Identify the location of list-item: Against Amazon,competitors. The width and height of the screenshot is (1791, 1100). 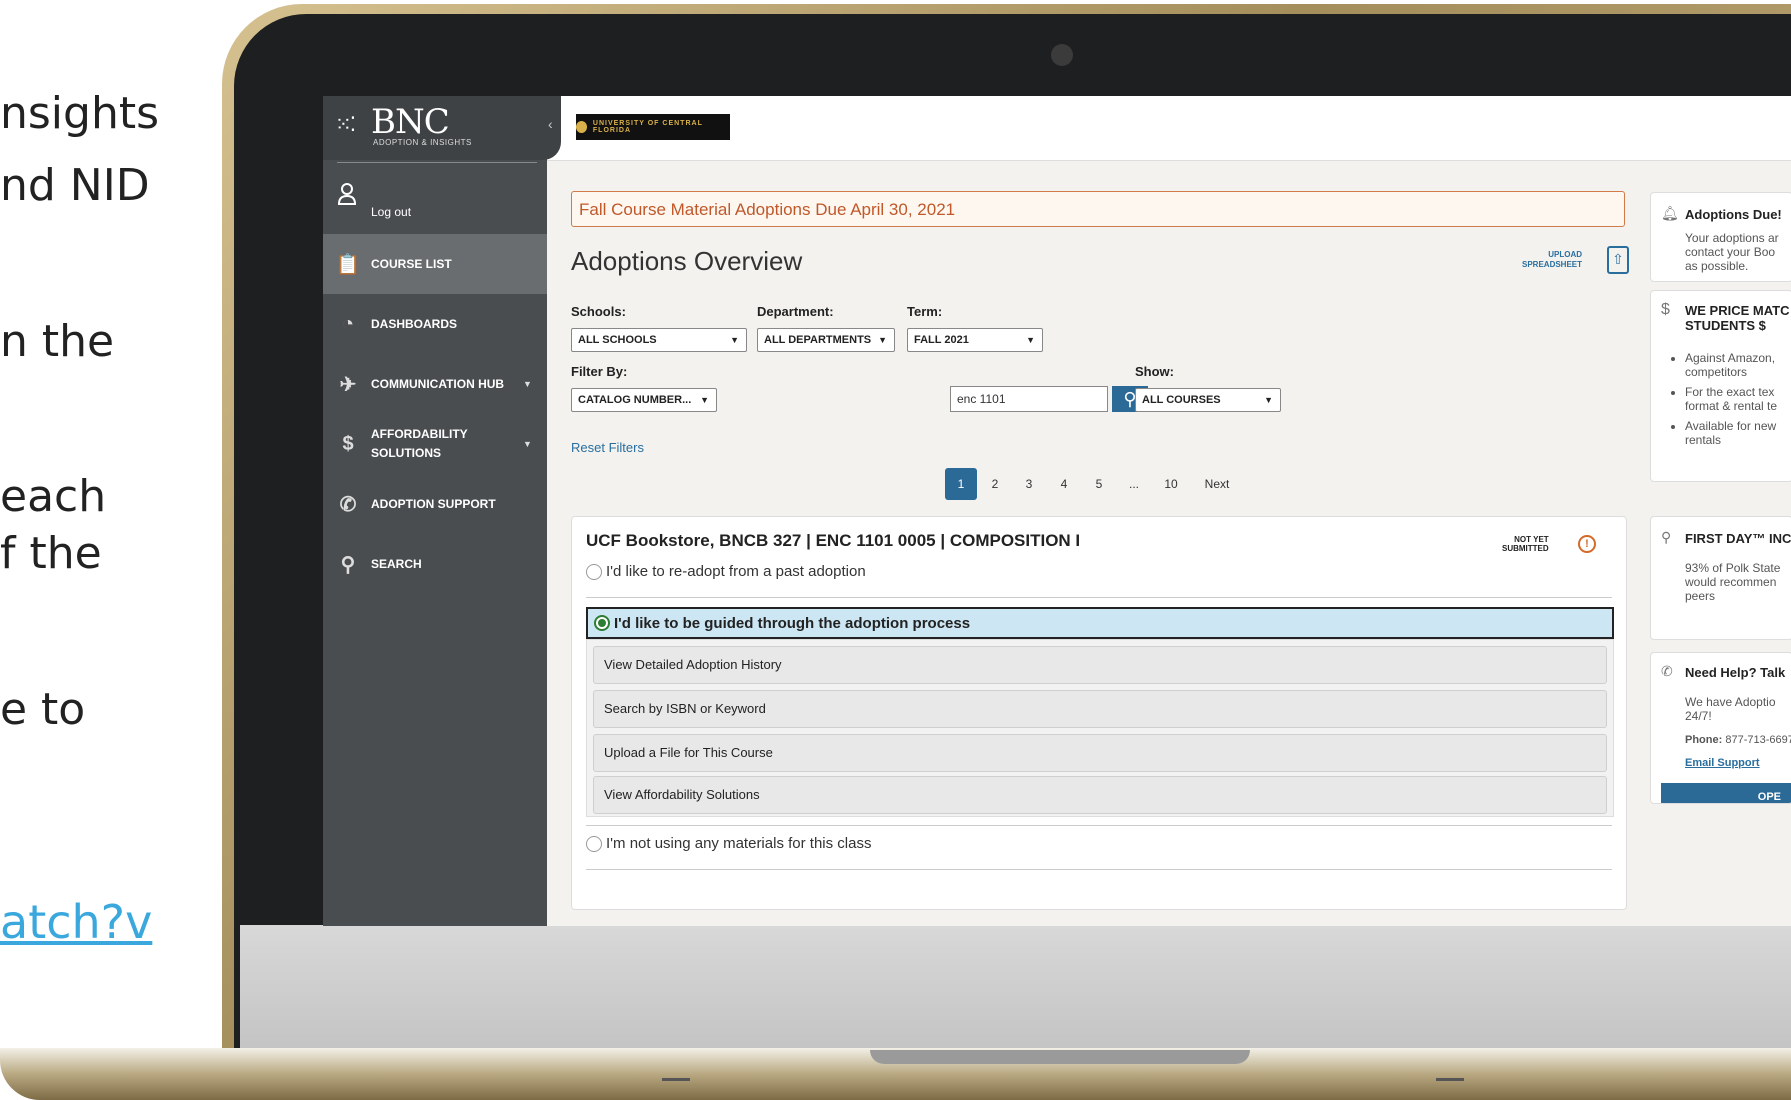
(1731, 365).